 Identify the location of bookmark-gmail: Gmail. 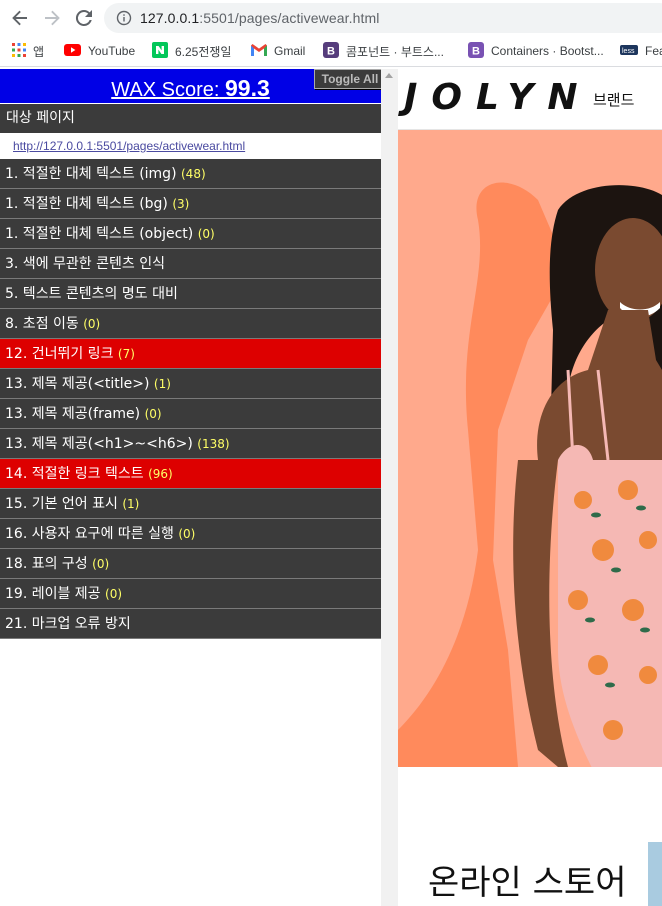
(278, 51).